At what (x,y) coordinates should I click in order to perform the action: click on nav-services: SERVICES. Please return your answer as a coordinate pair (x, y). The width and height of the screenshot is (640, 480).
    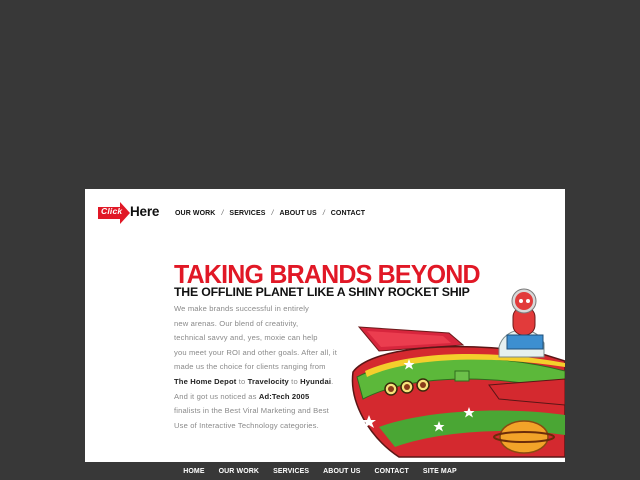
    Looking at the image, I should click on (247, 213).